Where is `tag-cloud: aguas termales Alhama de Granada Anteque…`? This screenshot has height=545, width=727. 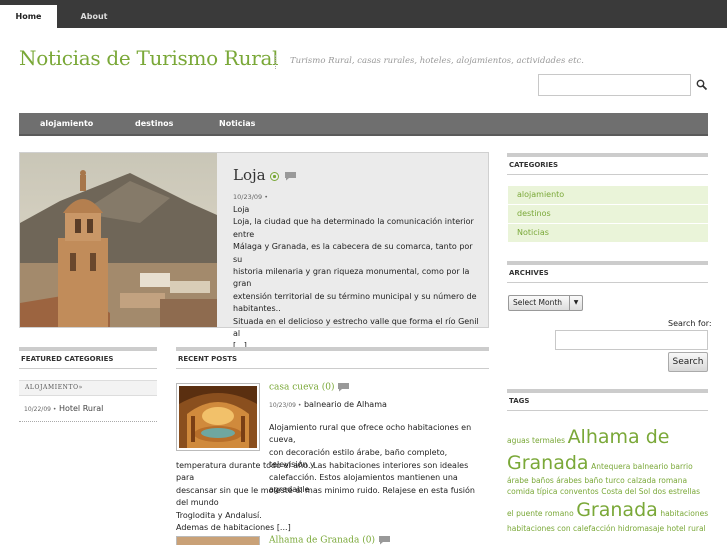
tag-cloud: aguas termales Alhama de Granada Anteque… is located at coordinates (608, 479).